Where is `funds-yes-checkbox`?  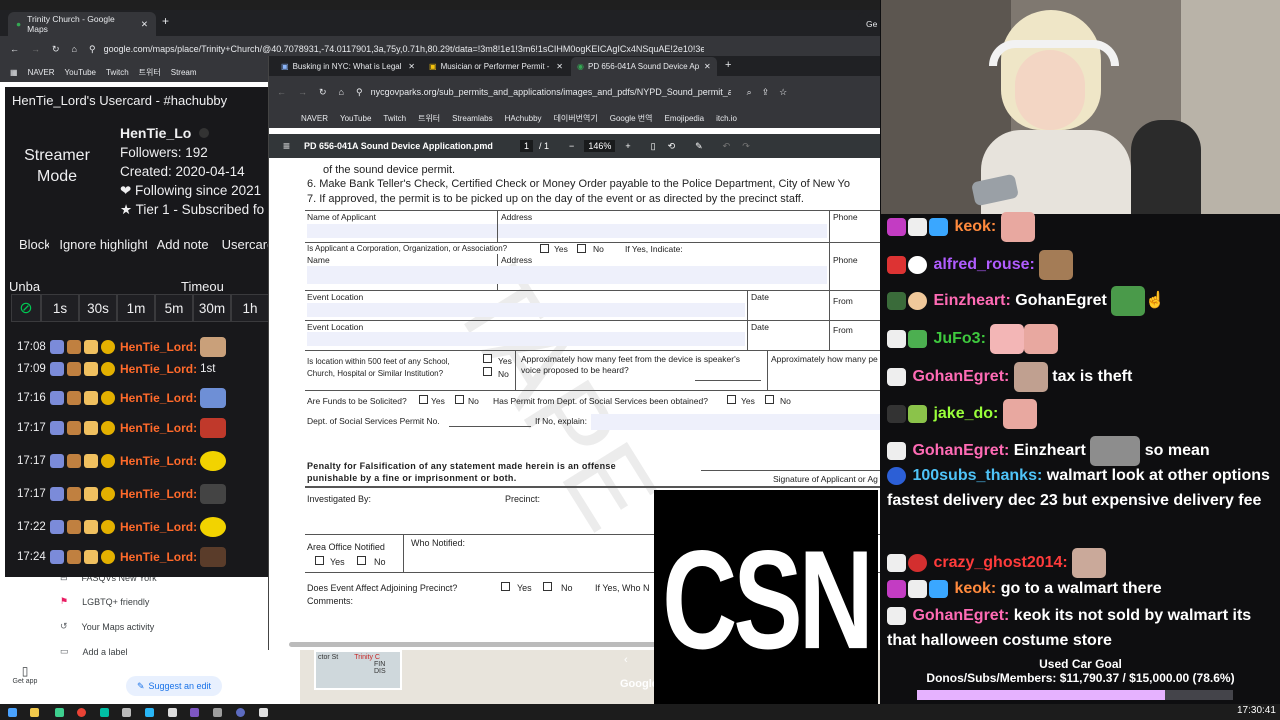
funds-yes-checkbox is located at coordinates (423, 399).